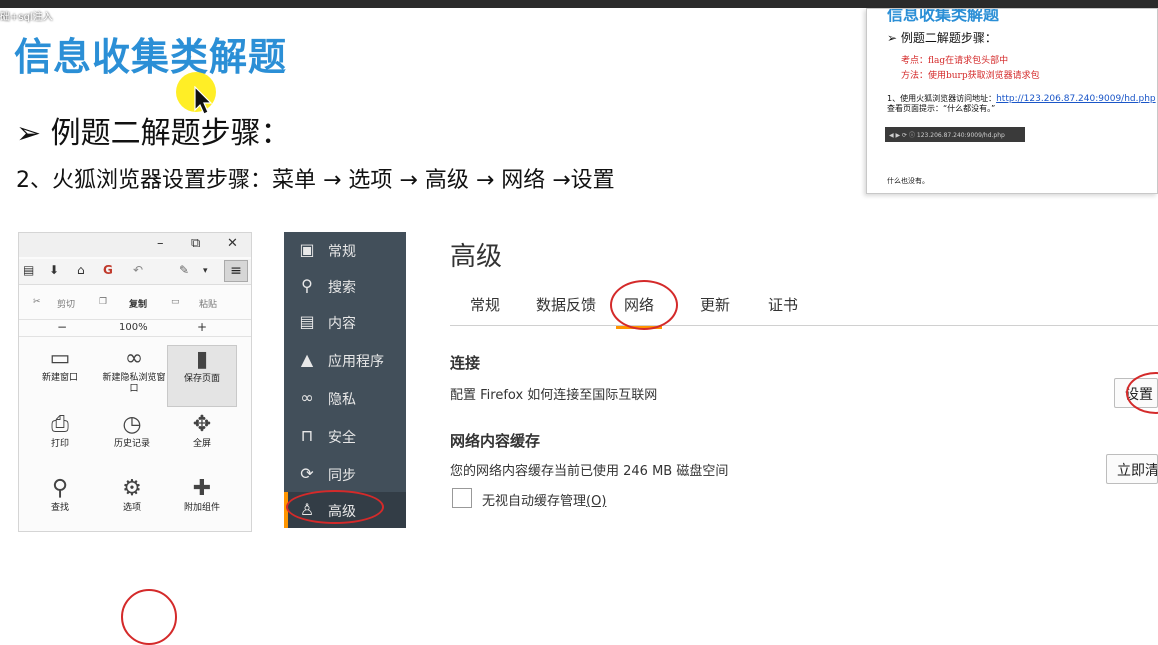 The image size is (1158, 645). I want to click on gear-icon: ⚙, so click(132, 488).